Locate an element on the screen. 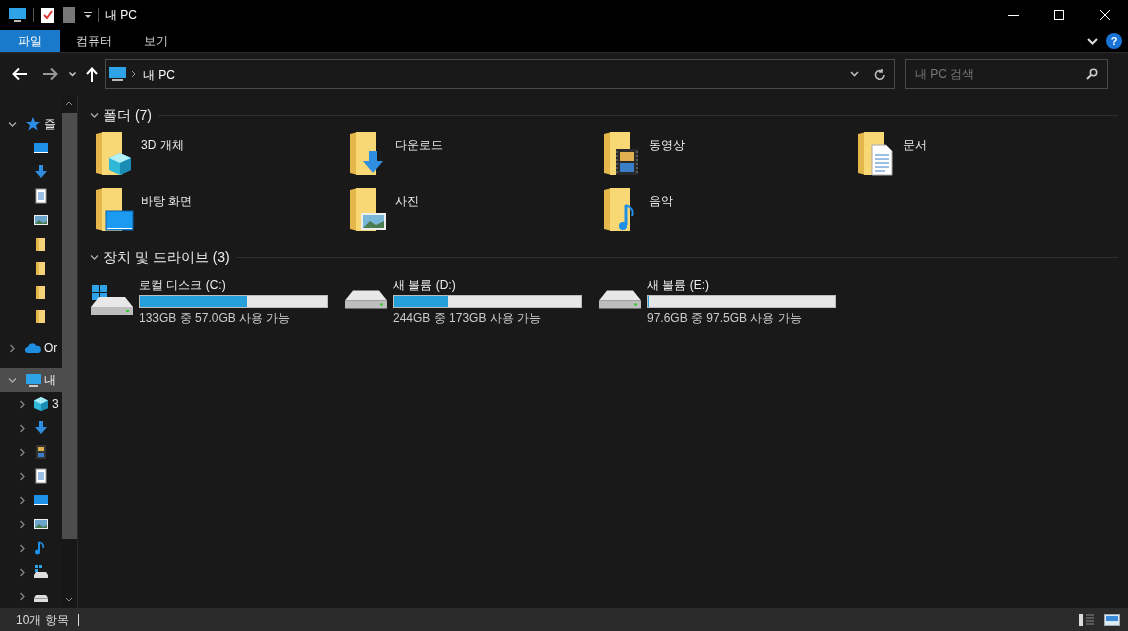  help-icon: ? is located at coordinates (1114, 41).